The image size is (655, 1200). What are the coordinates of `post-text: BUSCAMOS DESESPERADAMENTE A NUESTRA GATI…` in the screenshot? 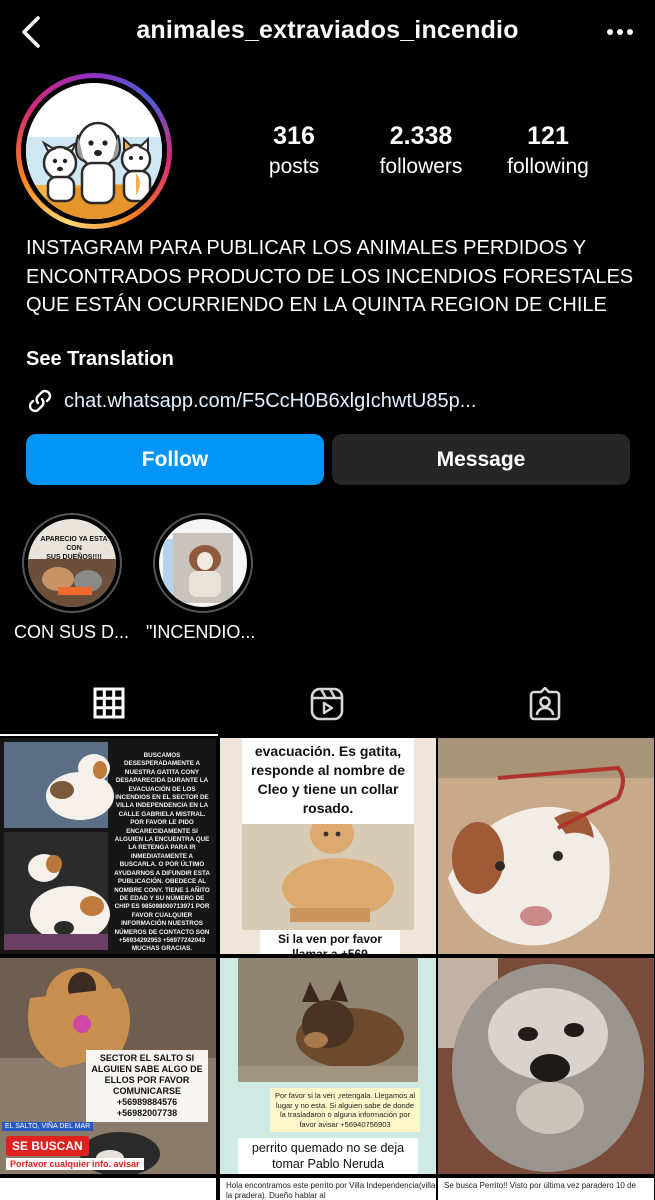 It's located at (162, 853).